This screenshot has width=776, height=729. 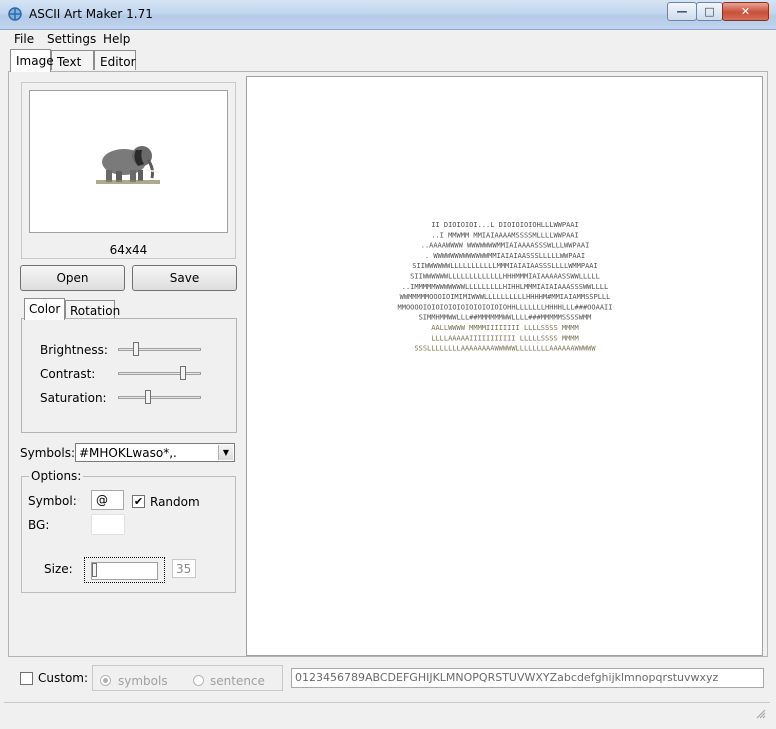 I want to click on subtab-rotation: Rotation, so click(x=92, y=310).